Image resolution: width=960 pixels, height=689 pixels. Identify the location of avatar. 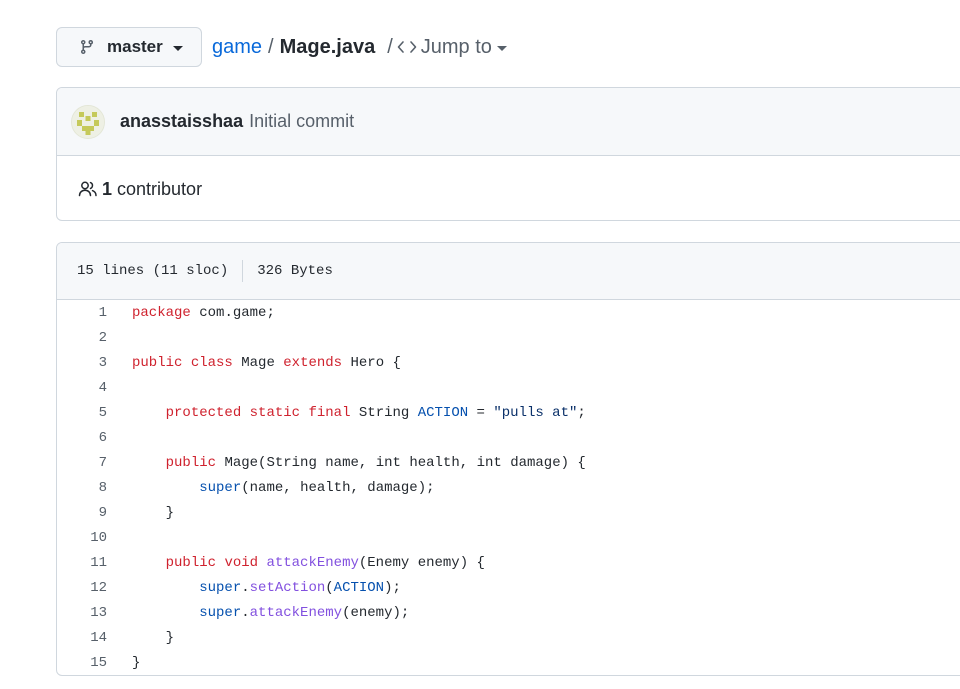
(88, 121).